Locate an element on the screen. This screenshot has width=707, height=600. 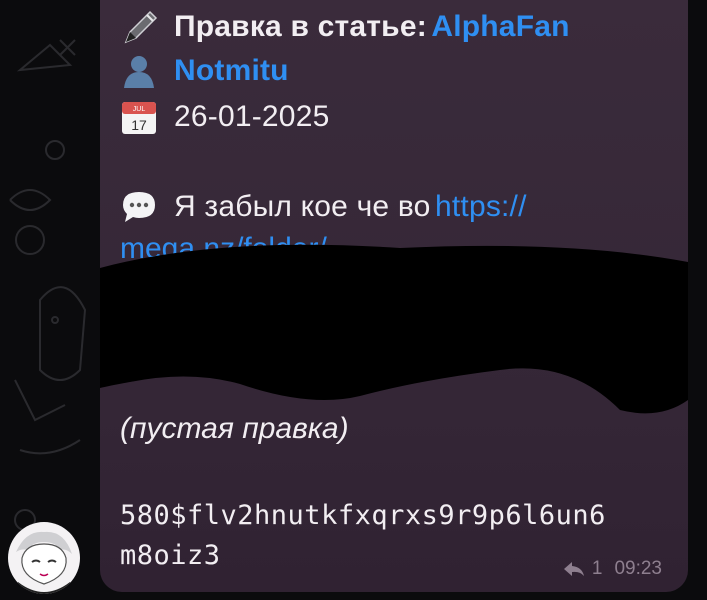
reply-icon is located at coordinates (574, 569).